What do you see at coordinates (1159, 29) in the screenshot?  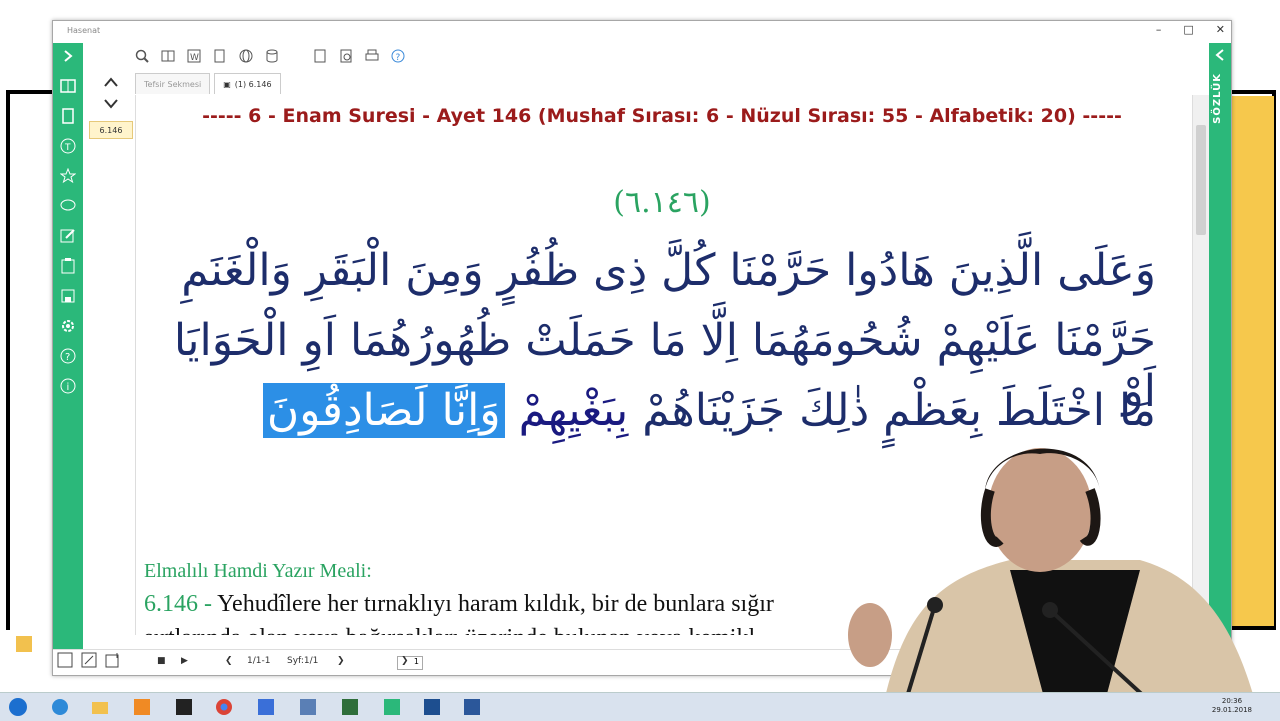 I see `minimize-button: –` at bounding box center [1159, 29].